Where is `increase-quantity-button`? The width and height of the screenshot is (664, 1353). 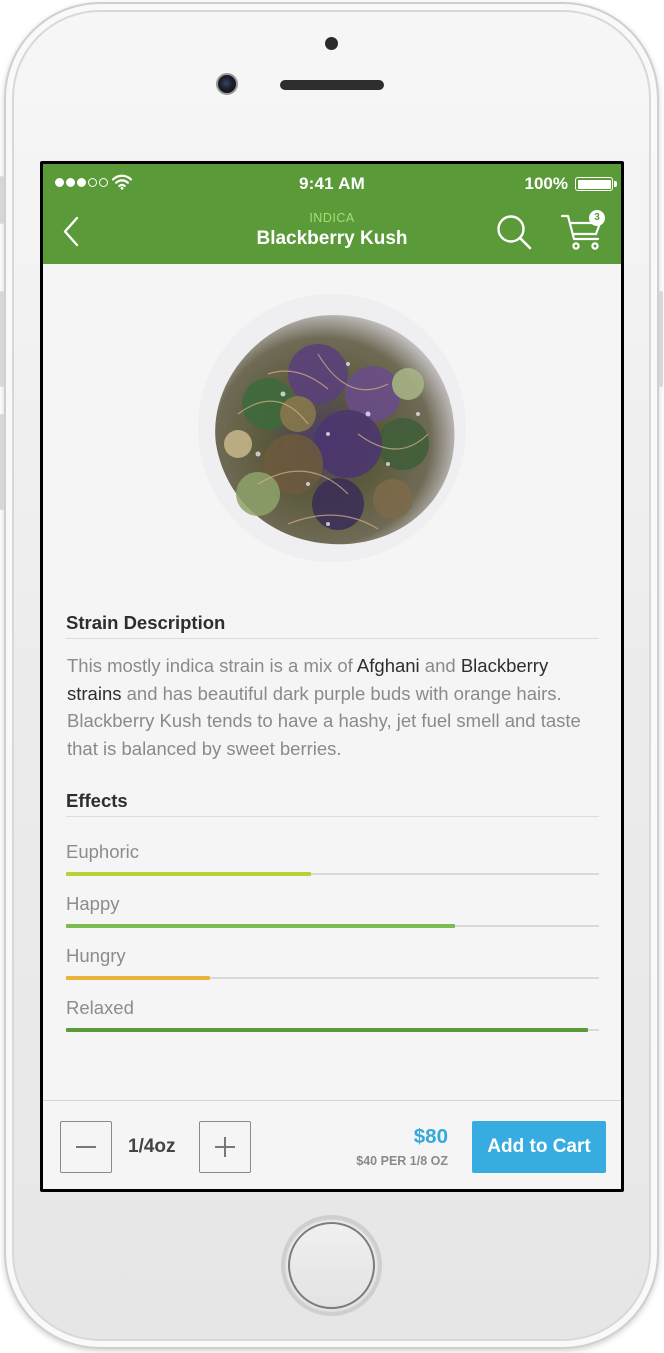
increase-quantity-button is located at coordinates (225, 1147).